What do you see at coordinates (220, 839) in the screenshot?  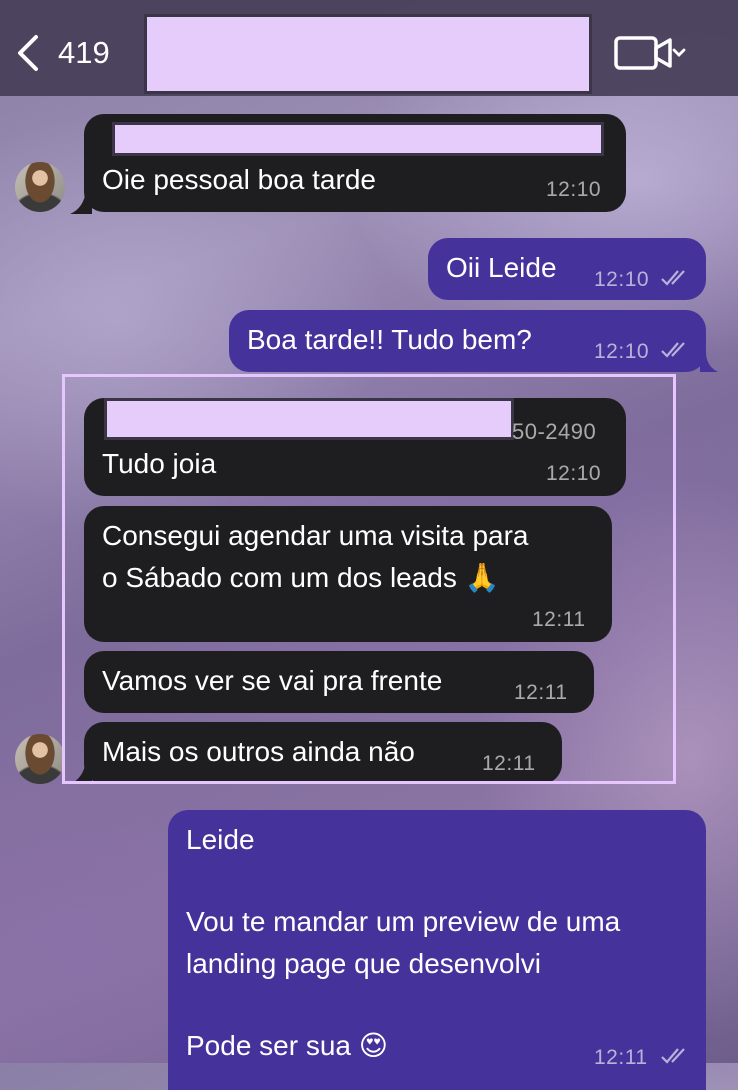 I see `message-text-line: Leide` at bounding box center [220, 839].